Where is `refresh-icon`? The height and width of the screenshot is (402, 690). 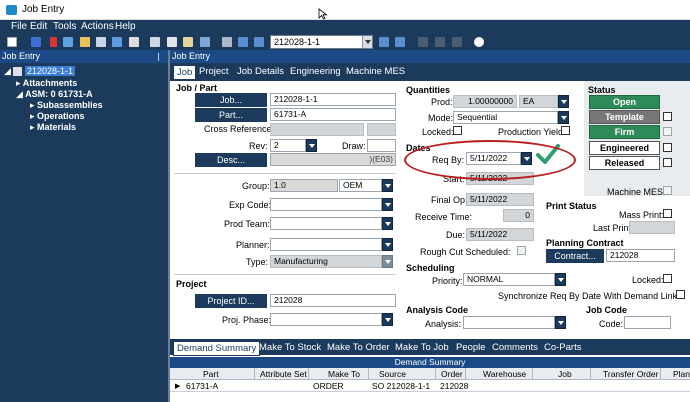
refresh-icon is located at coordinates (479, 42).